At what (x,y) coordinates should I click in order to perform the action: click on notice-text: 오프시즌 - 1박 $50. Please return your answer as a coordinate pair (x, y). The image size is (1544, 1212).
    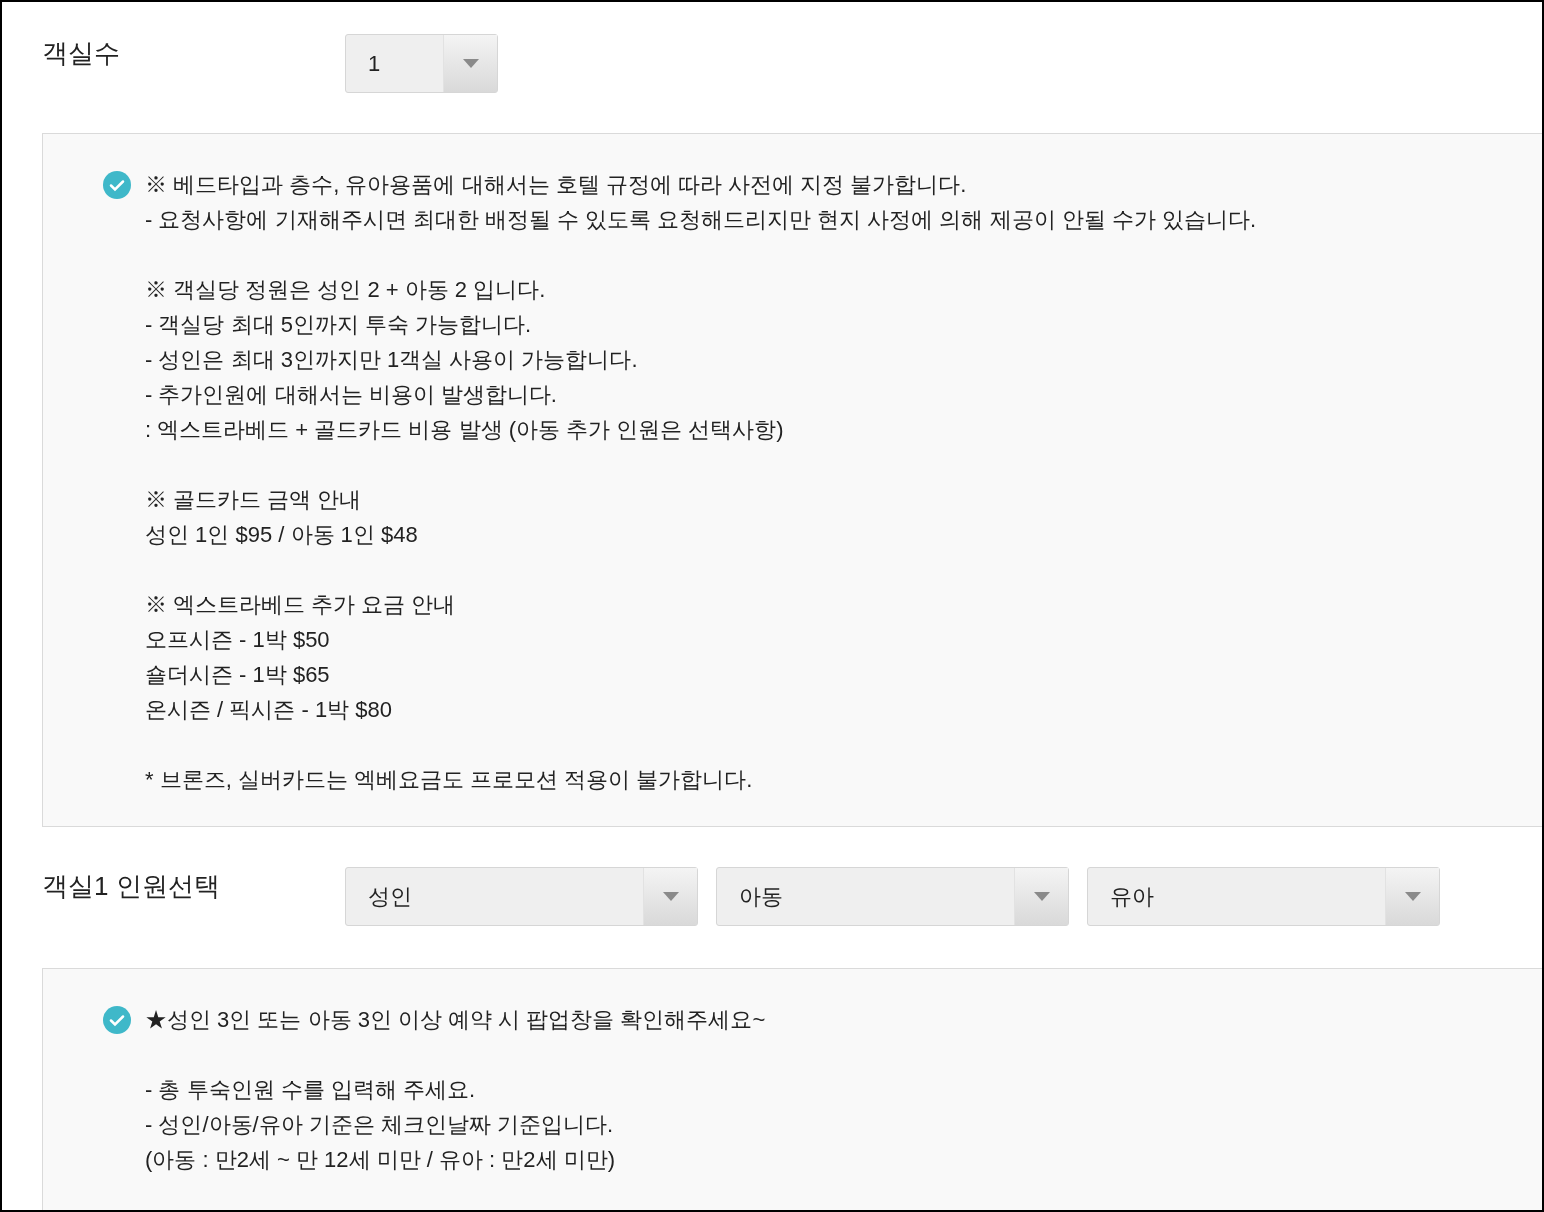
    Looking at the image, I should click on (238, 640).